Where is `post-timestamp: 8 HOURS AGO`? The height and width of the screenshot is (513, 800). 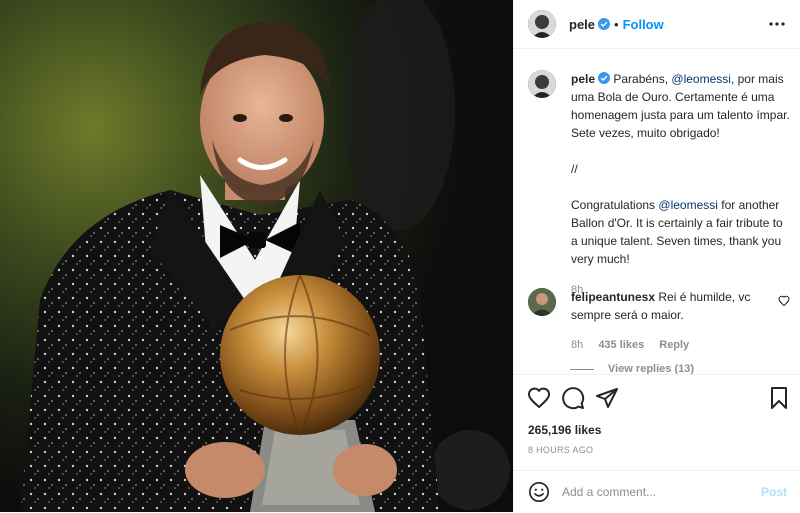 post-timestamp: 8 HOURS AGO is located at coordinates (560, 450).